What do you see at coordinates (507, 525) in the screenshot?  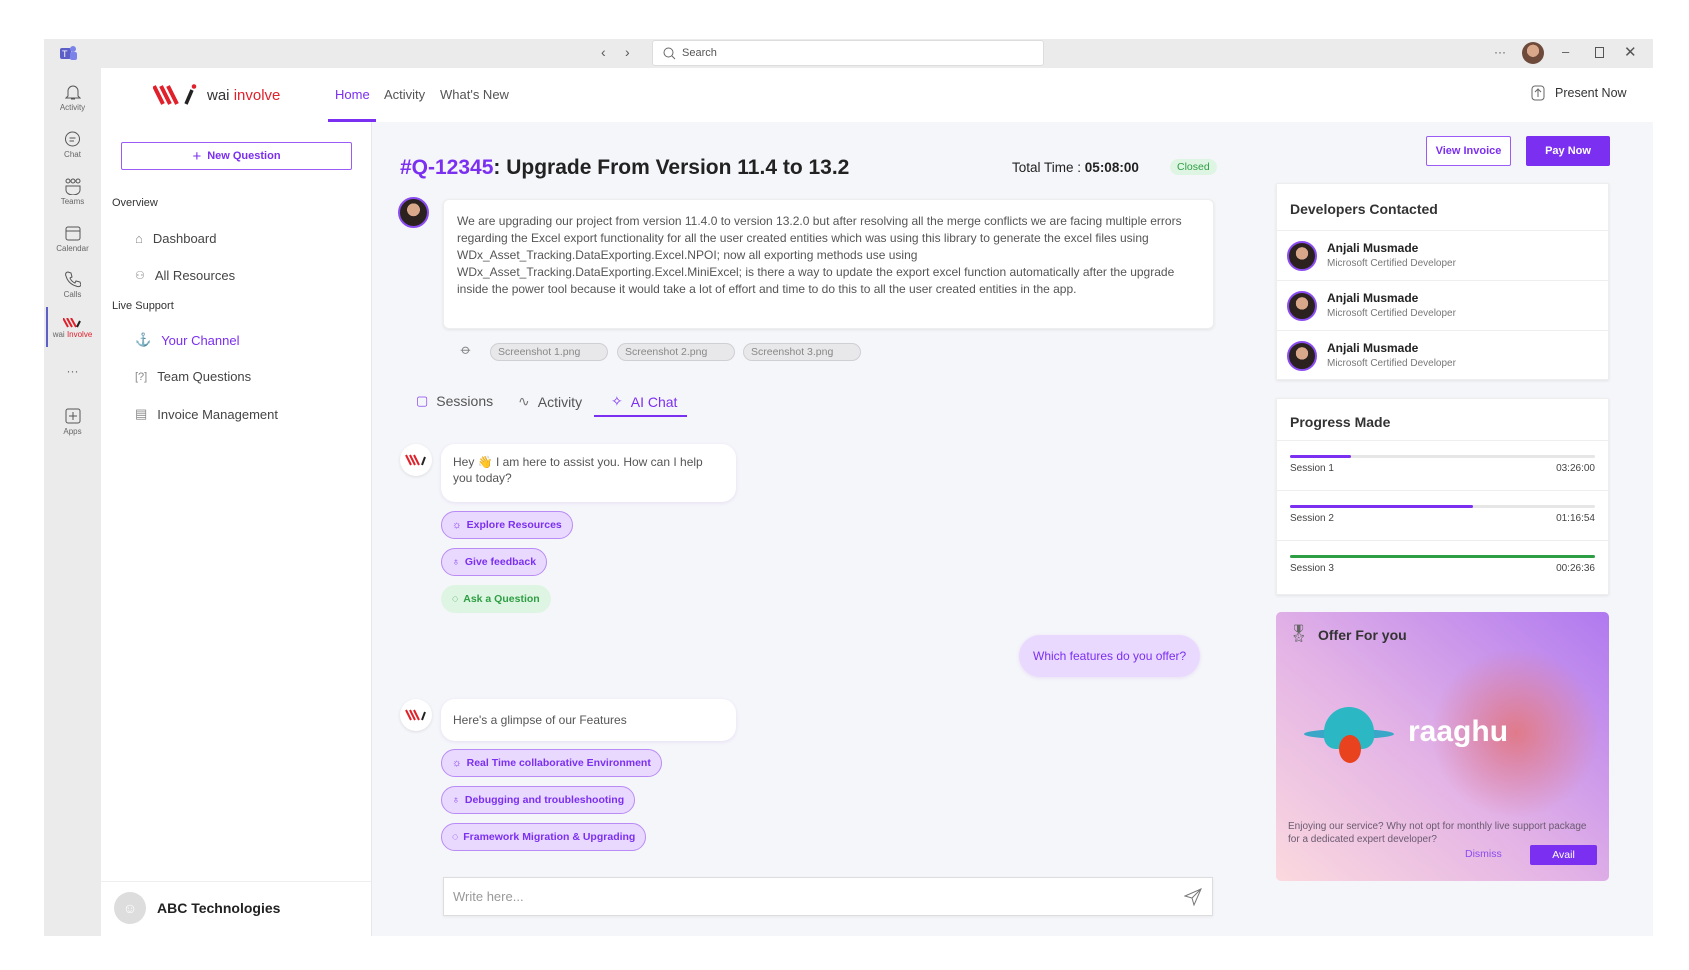 I see `chip-explore-resources: ☼ Explore Resources` at bounding box center [507, 525].